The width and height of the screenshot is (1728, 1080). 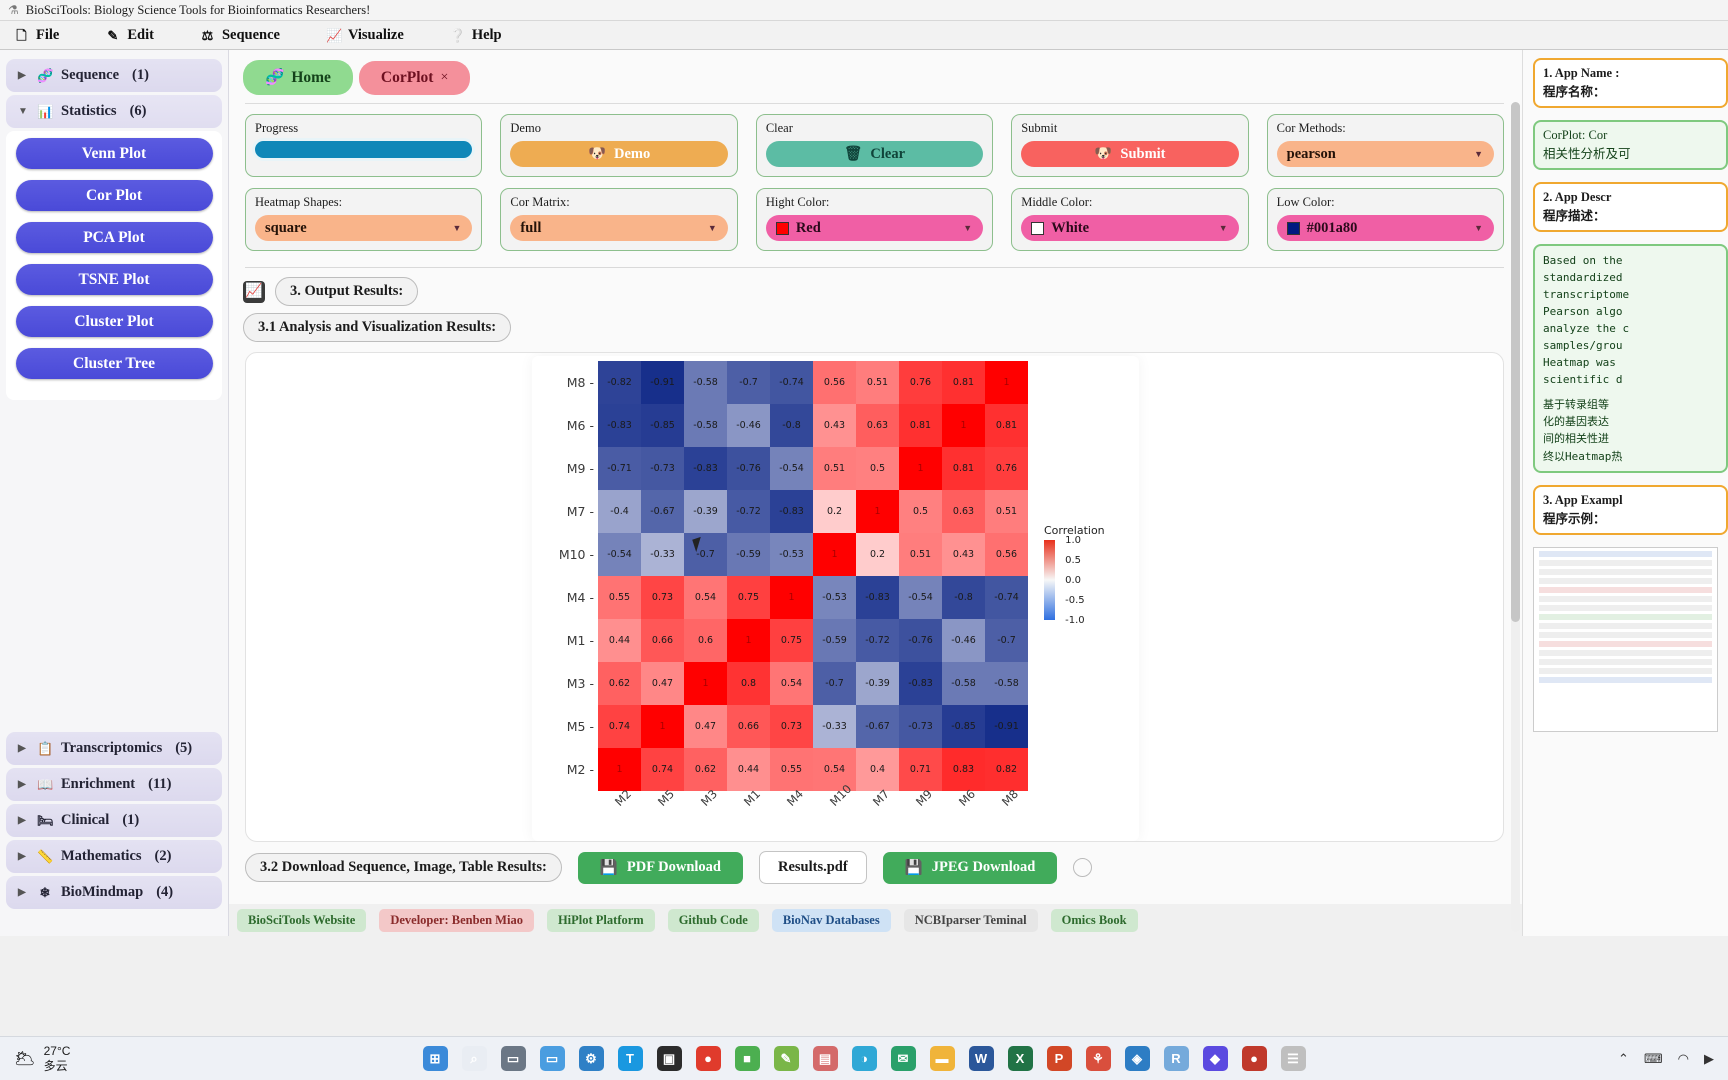 I want to click on tim-icon: T, so click(x=630, y=1058).